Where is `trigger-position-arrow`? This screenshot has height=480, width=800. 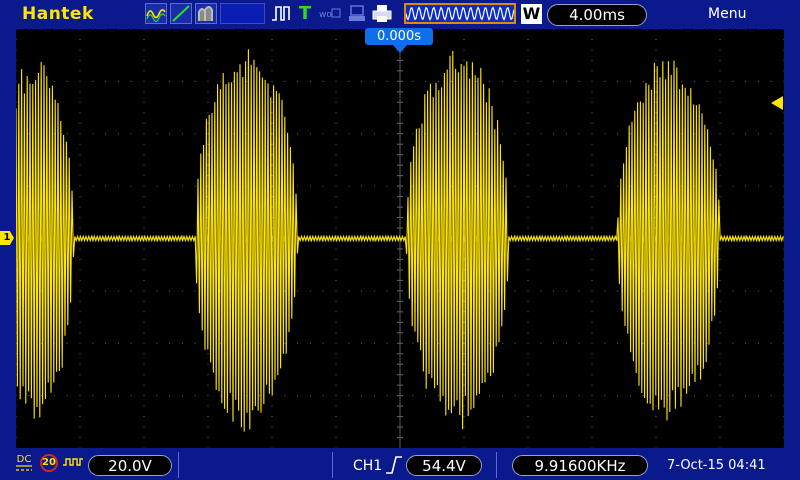 trigger-position-arrow is located at coordinates (400, 49).